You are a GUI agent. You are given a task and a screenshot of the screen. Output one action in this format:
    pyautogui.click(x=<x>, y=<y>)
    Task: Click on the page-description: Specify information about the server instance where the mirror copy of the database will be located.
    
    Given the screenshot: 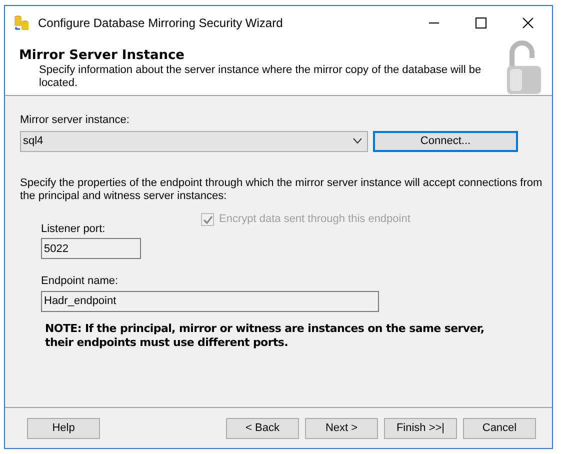 What is the action you would take?
    pyautogui.click(x=260, y=77)
    